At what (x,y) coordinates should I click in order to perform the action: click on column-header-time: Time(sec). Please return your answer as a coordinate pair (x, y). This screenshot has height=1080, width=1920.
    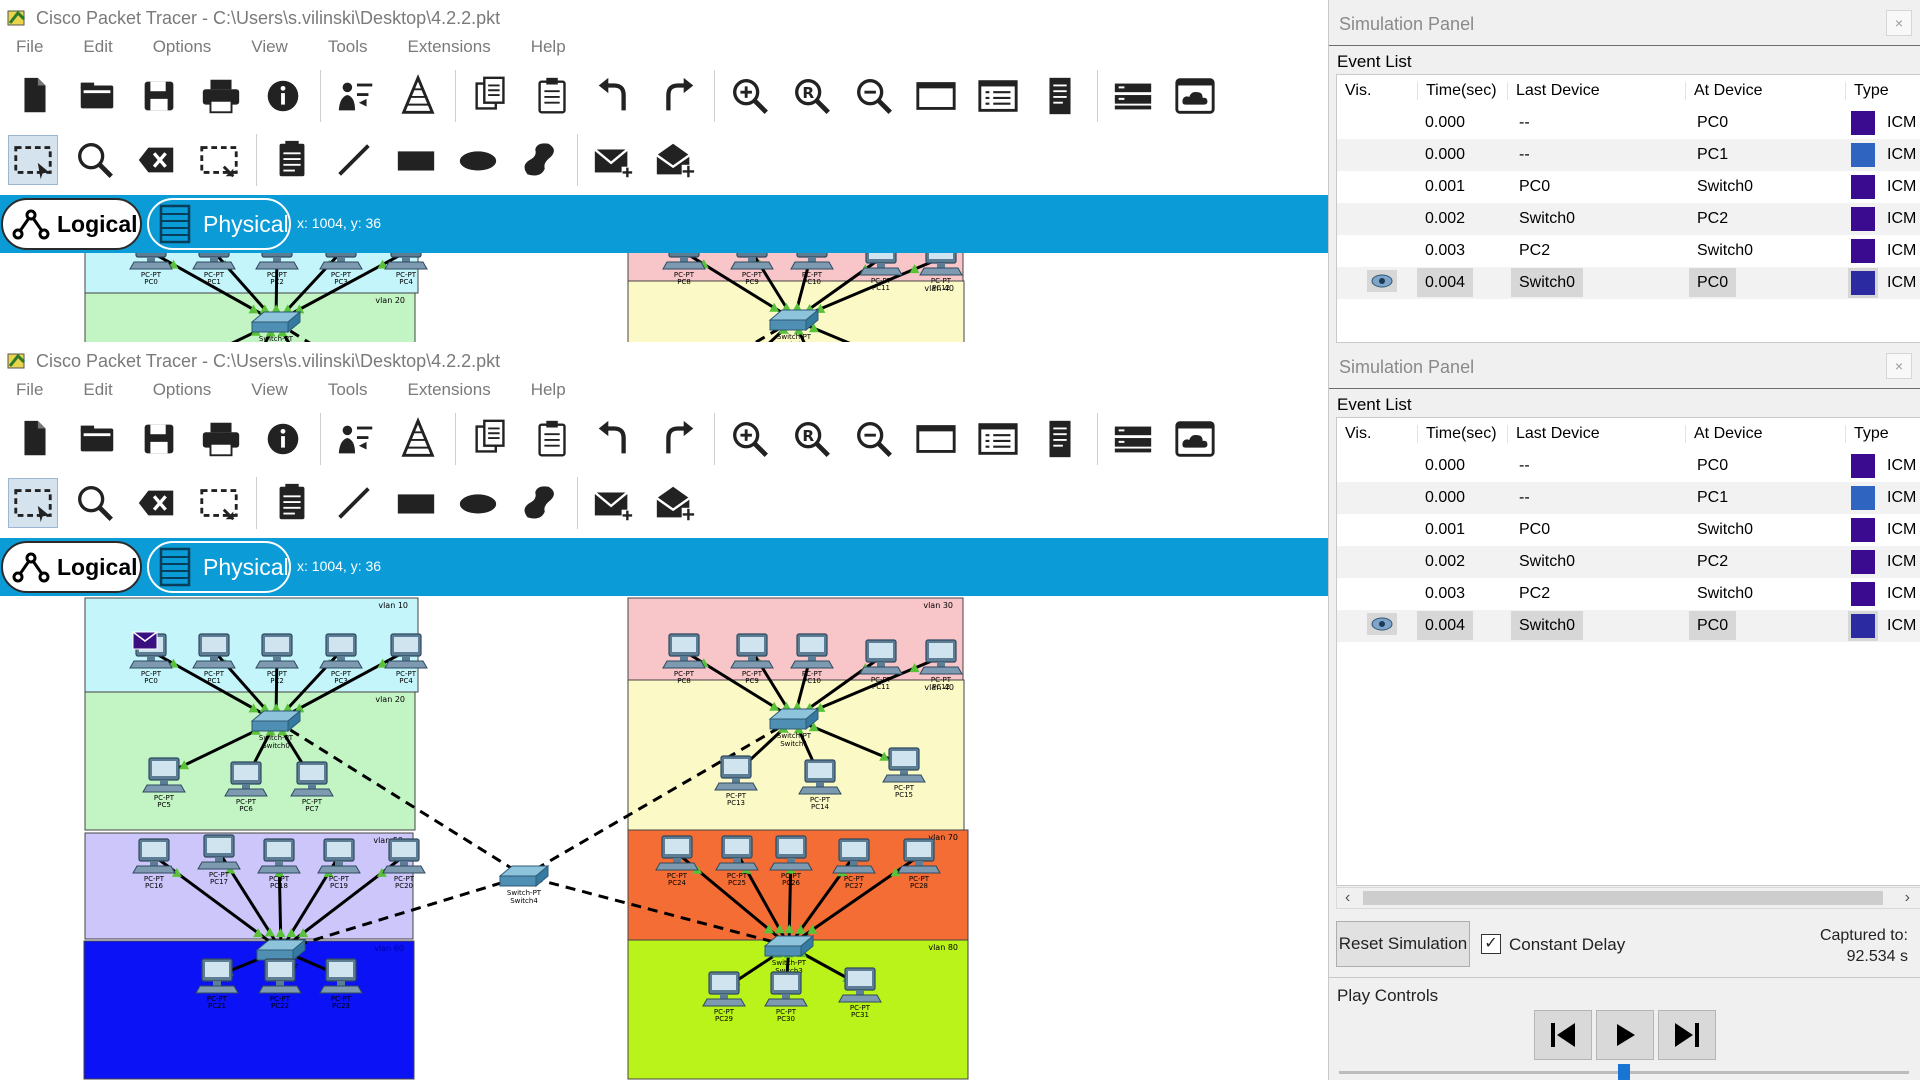
    Looking at the image, I should click on (1462, 434).